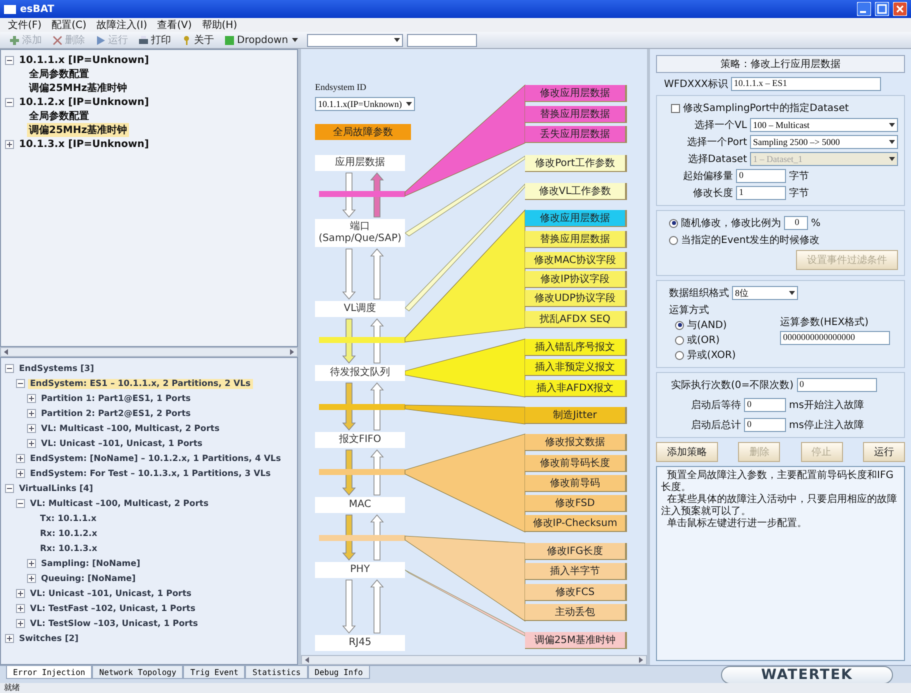  What do you see at coordinates (49, 639) in the screenshot?
I see `tree-item: Switches [2]` at bounding box center [49, 639].